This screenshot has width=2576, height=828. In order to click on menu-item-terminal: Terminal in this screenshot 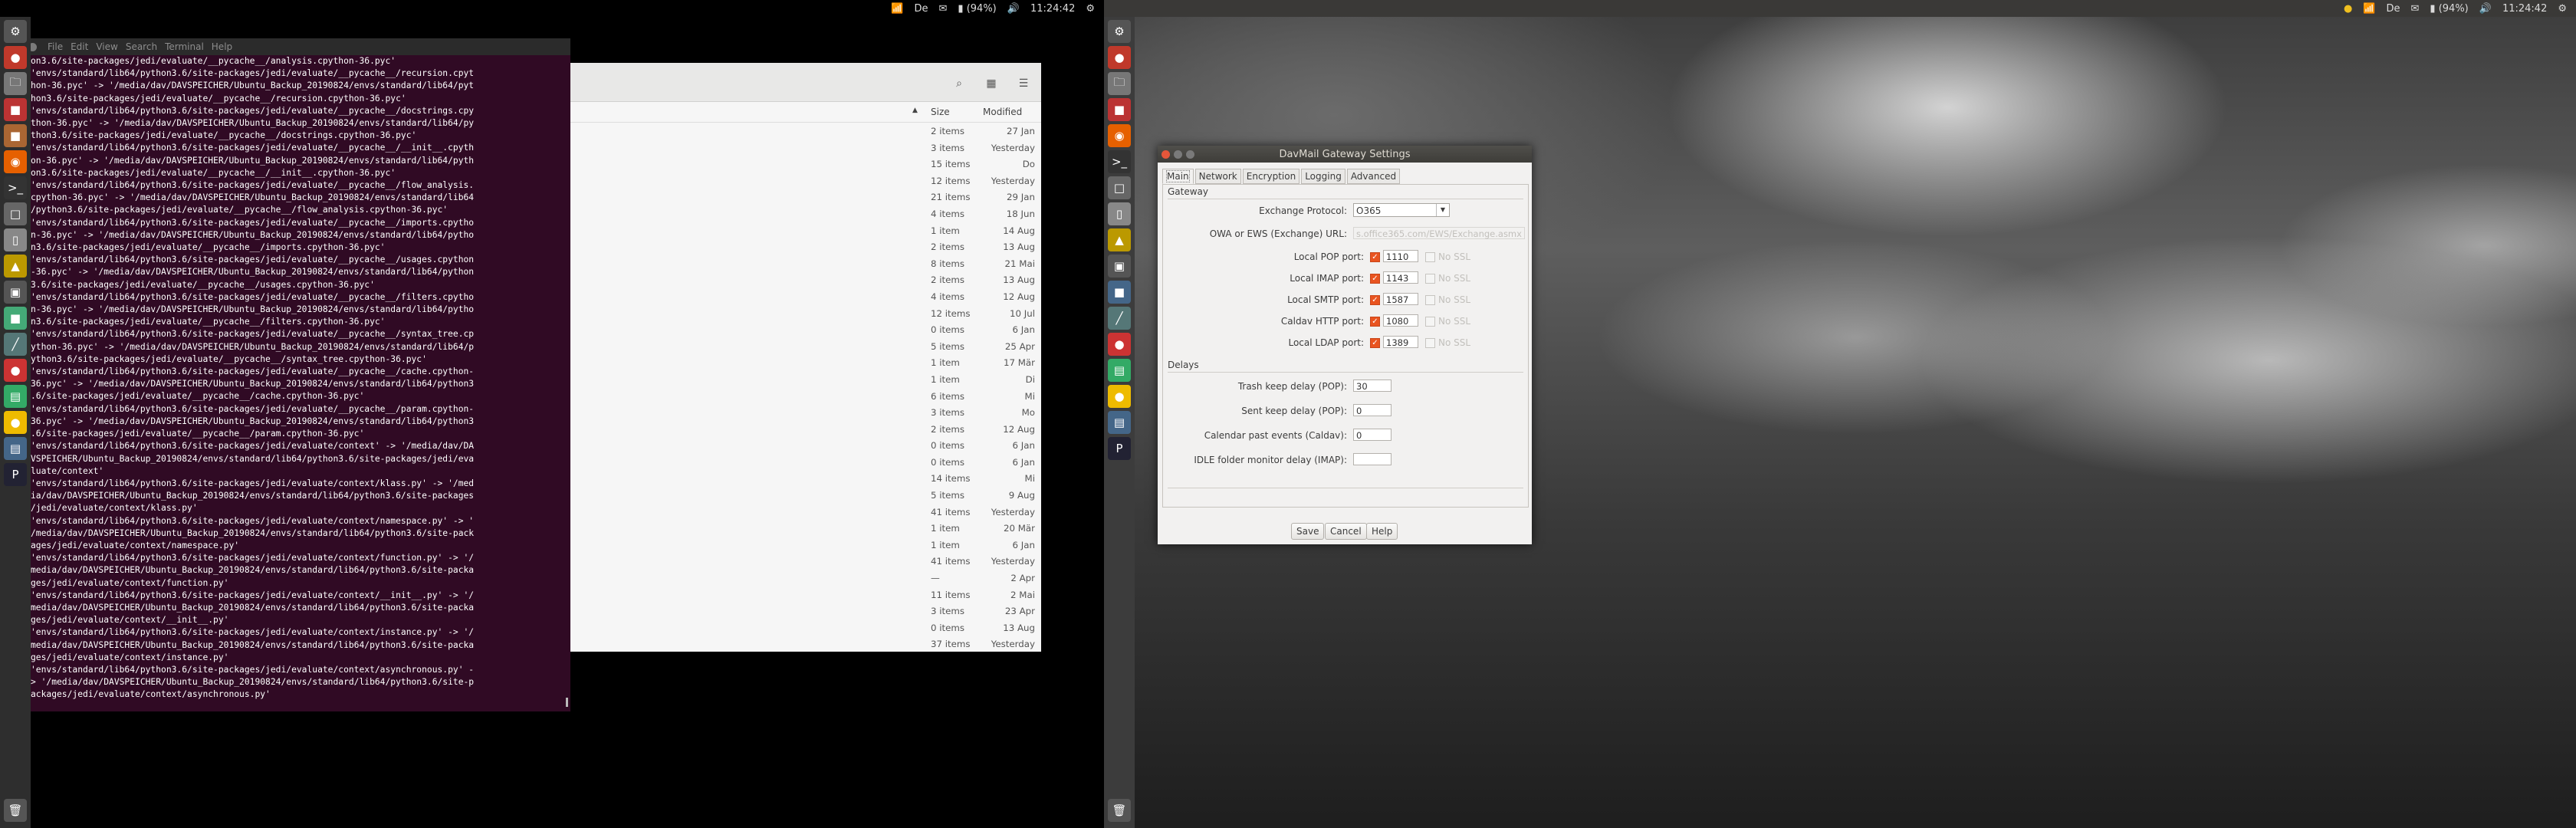, I will do `click(184, 46)`.